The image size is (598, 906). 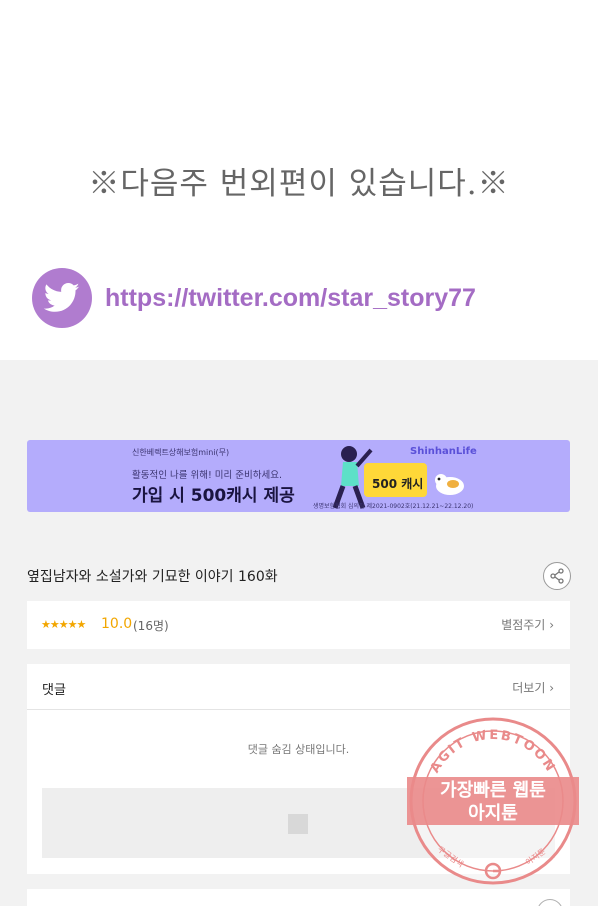 What do you see at coordinates (290, 298) in the screenshot?
I see `twitter-url: https://twitter.com/star_story77` at bounding box center [290, 298].